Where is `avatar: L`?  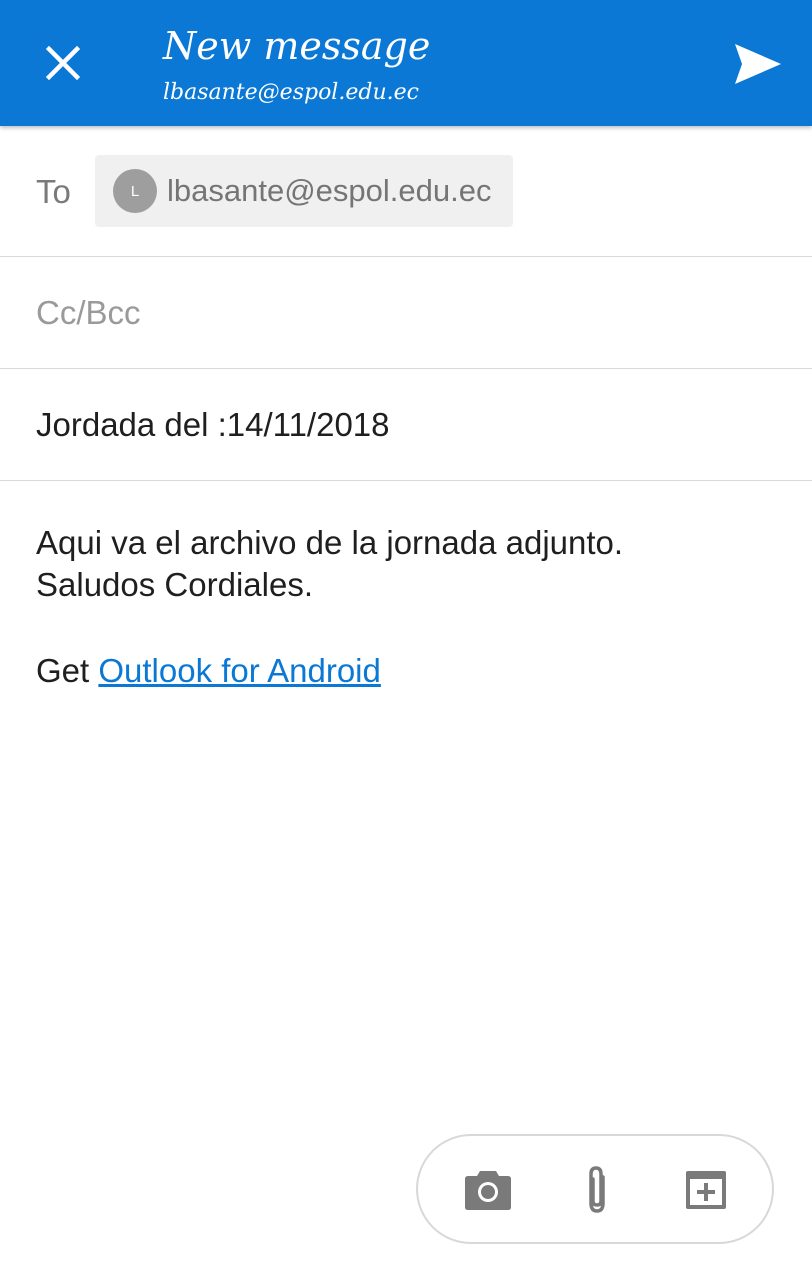
avatar: L is located at coordinates (135, 191).